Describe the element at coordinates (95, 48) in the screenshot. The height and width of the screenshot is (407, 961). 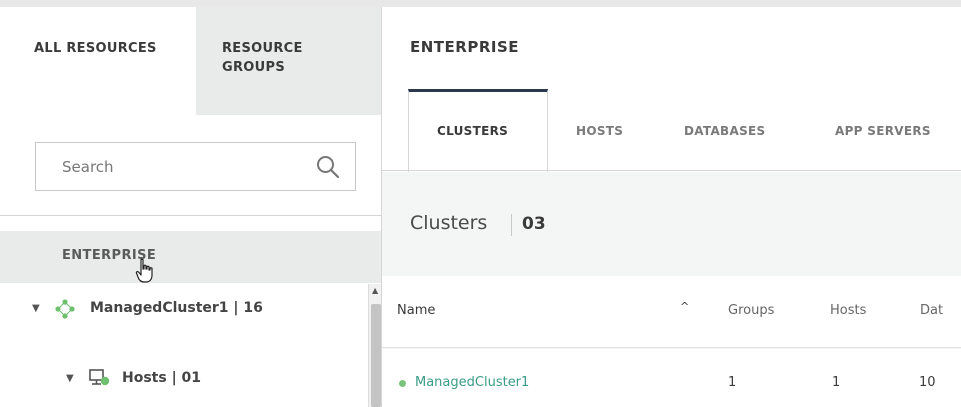
I see `tab-all-resources-label: ALL RESOURCES` at that location.